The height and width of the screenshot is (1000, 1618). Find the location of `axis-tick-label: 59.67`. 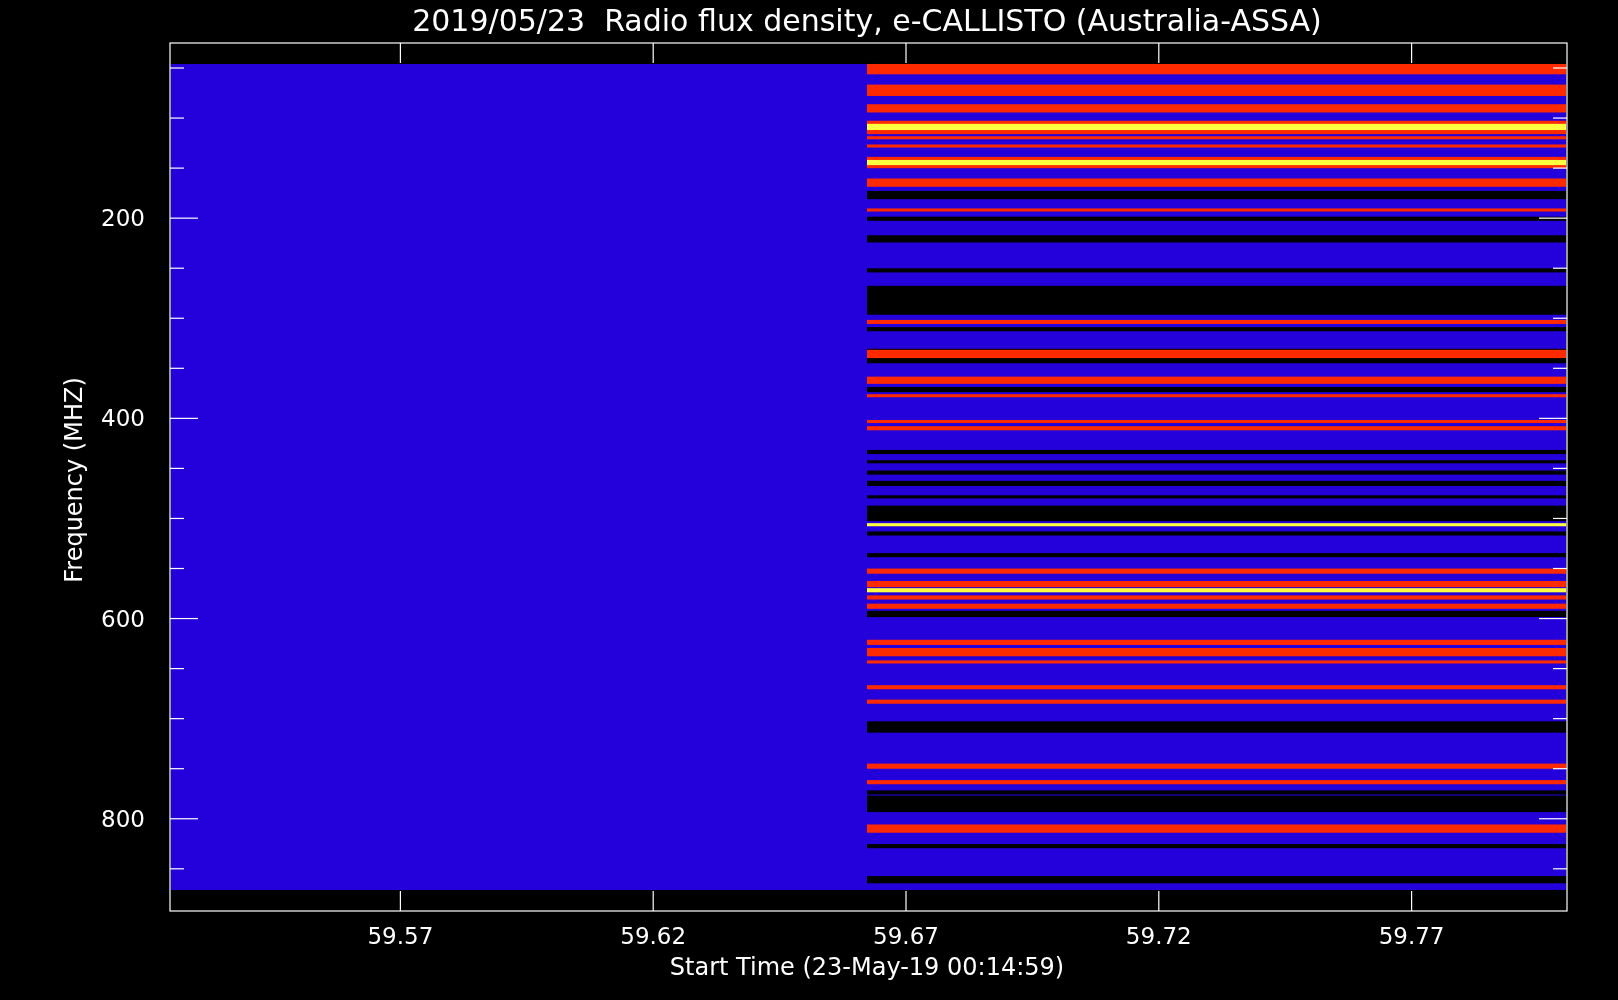

axis-tick-label: 59.67 is located at coordinates (906, 936).